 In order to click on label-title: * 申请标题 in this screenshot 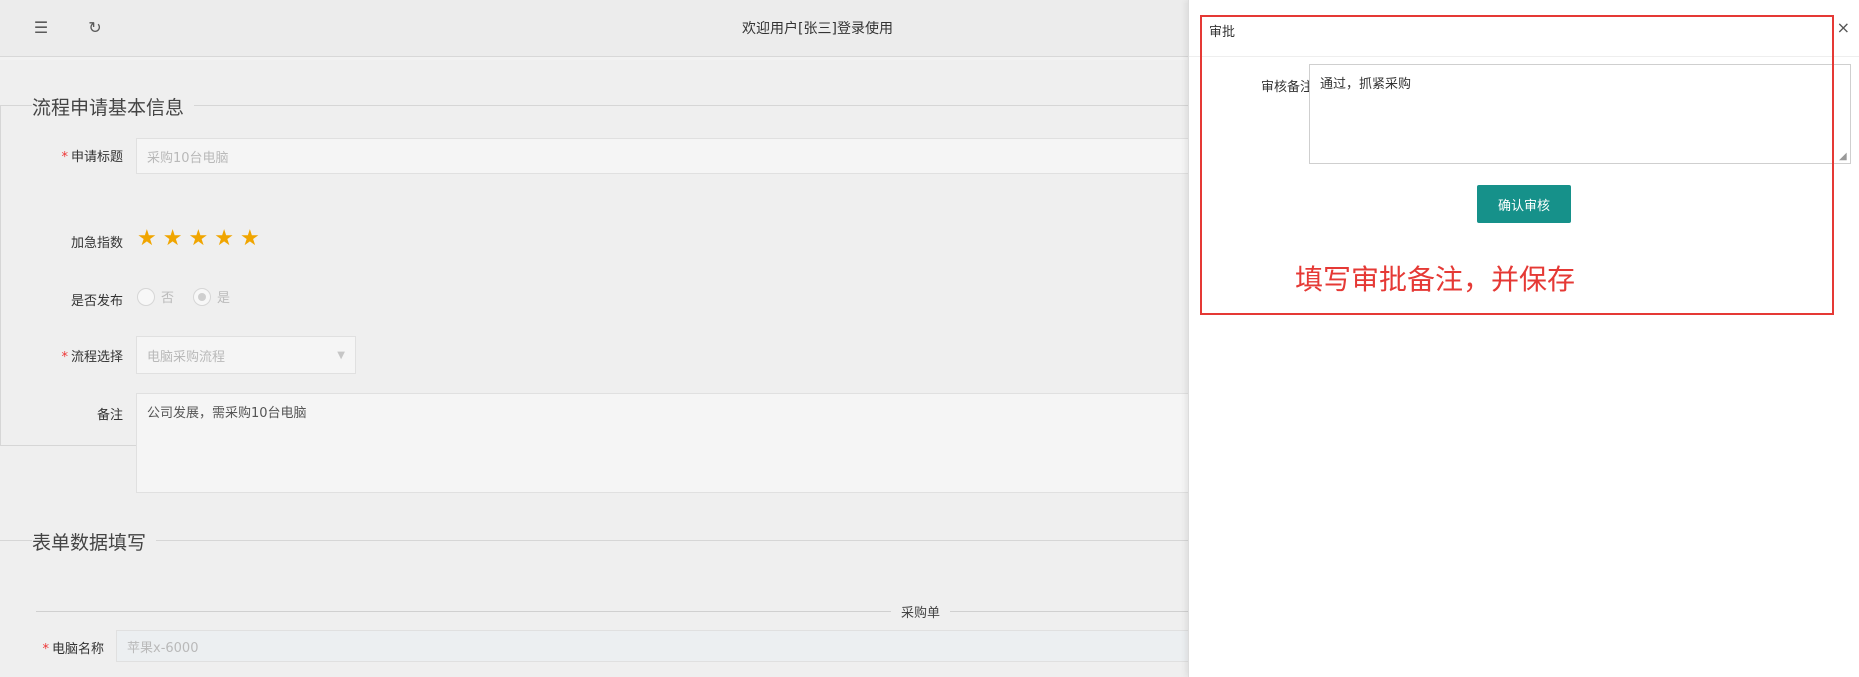, I will do `click(83, 155)`.